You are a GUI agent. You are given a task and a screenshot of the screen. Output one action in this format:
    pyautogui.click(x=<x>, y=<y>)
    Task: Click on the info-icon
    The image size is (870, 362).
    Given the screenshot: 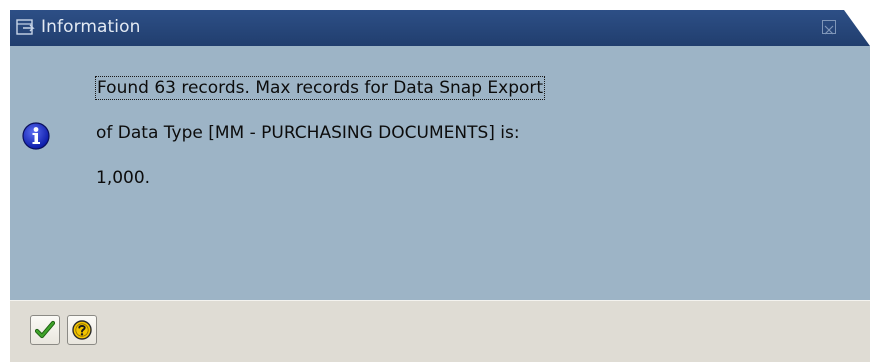 What is the action you would take?
    pyautogui.click(x=36, y=136)
    